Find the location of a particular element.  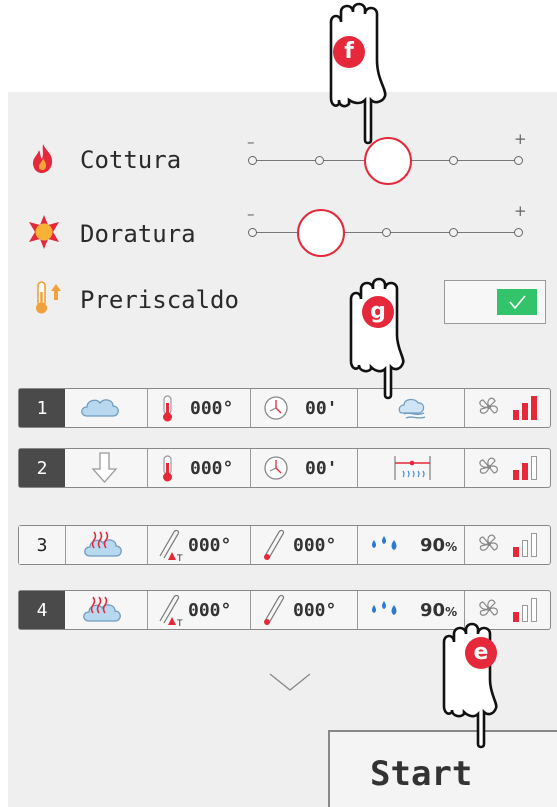

steam-cloud-icon is located at coordinates (100, 408).